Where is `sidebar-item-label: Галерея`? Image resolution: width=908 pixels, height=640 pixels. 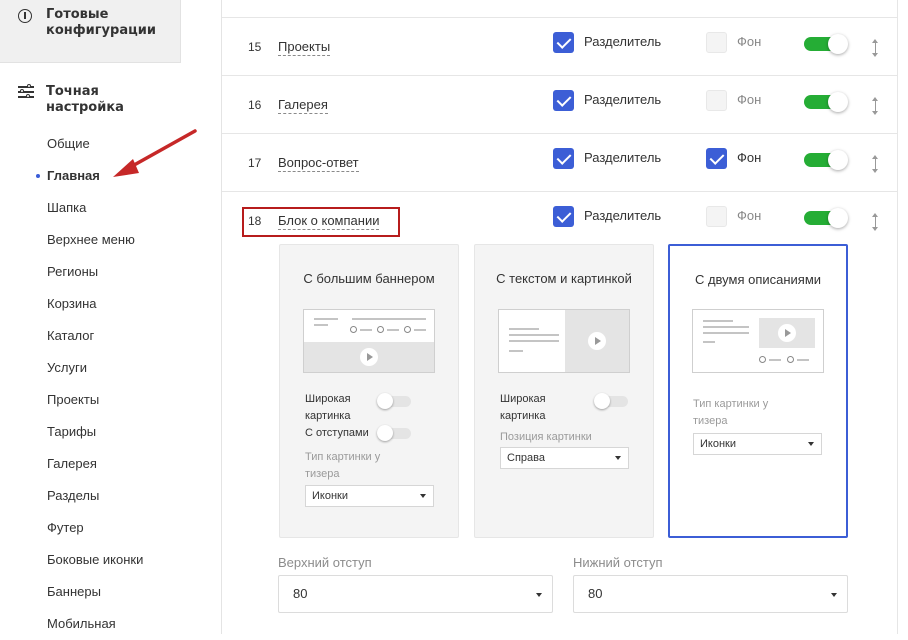 sidebar-item-label: Галерея is located at coordinates (72, 463).